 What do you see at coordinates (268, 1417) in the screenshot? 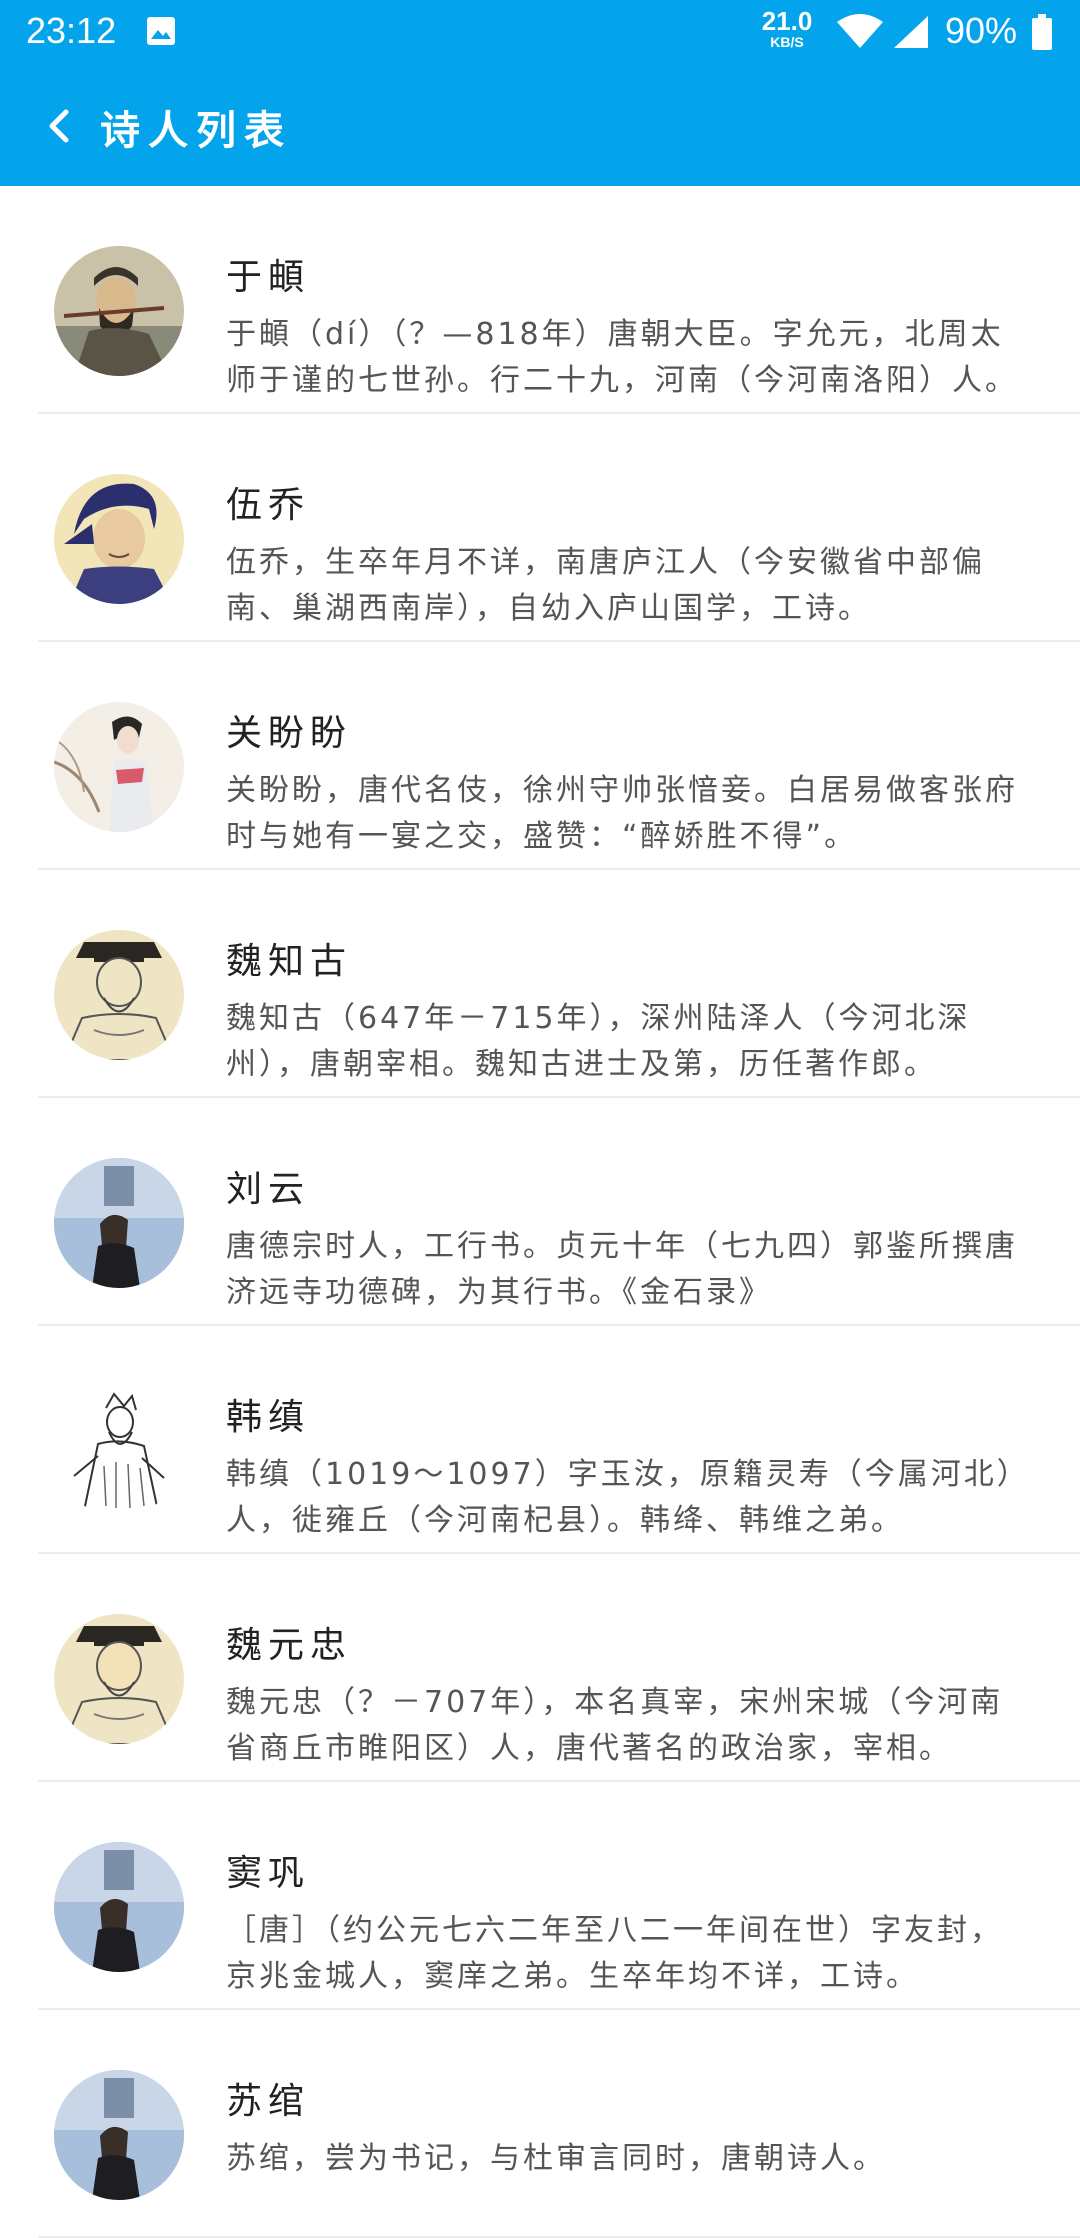
I see `poet-name: 韩缜` at bounding box center [268, 1417].